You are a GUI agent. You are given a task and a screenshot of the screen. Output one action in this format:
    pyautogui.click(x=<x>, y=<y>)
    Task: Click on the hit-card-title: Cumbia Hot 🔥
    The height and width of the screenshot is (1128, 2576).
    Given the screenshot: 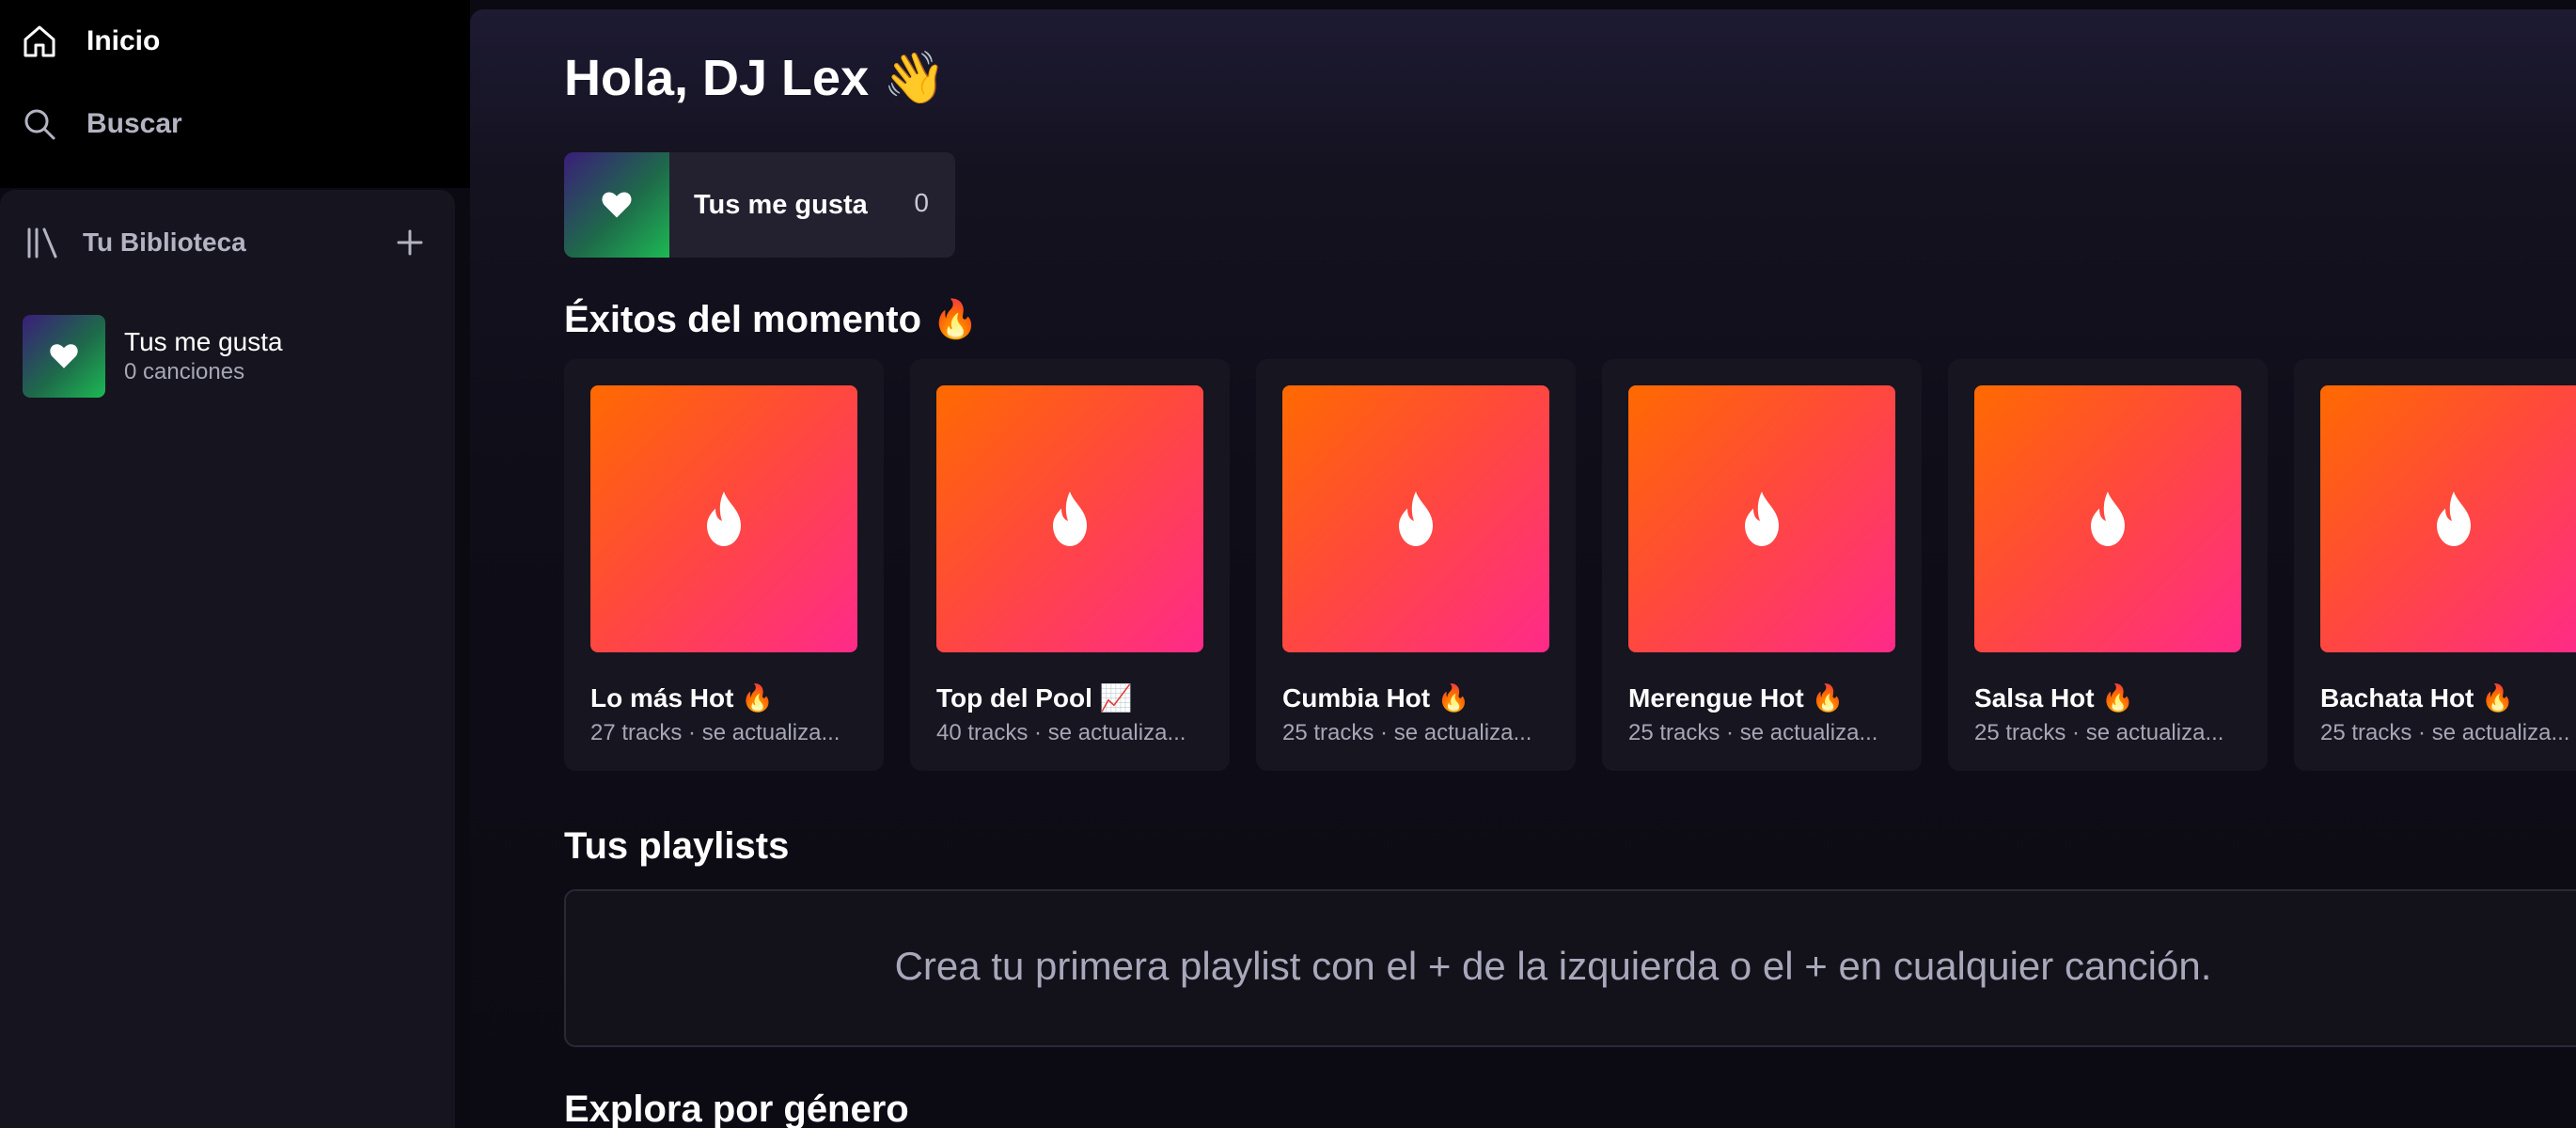 What is the action you would take?
    pyautogui.click(x=1376, y=698)
    